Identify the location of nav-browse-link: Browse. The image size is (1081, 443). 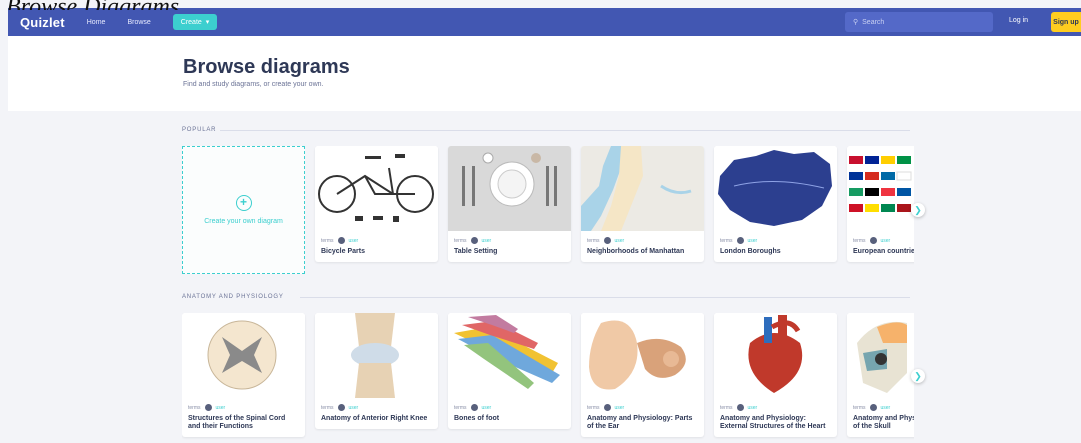
(138, 22).